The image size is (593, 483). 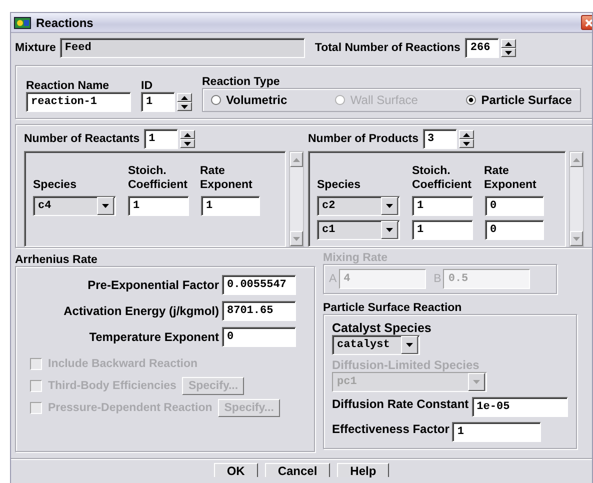 What do you see at coordinates (161, 139) in the screenshot?
I see `reactants-count-field: 1` at bounding box center [161, 139].